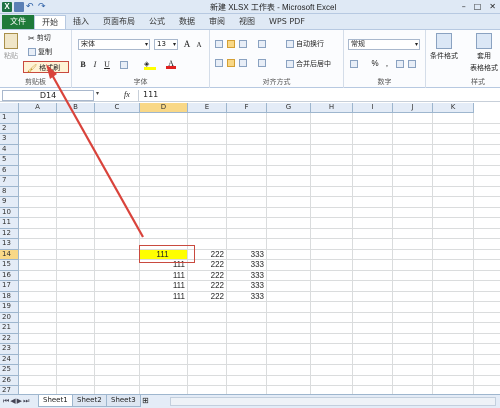  What do you see at coordinates (287, 22) in the screenshot?
I see `tab-wps-pdf: WPS PDF` at bounding box center [287, 22].